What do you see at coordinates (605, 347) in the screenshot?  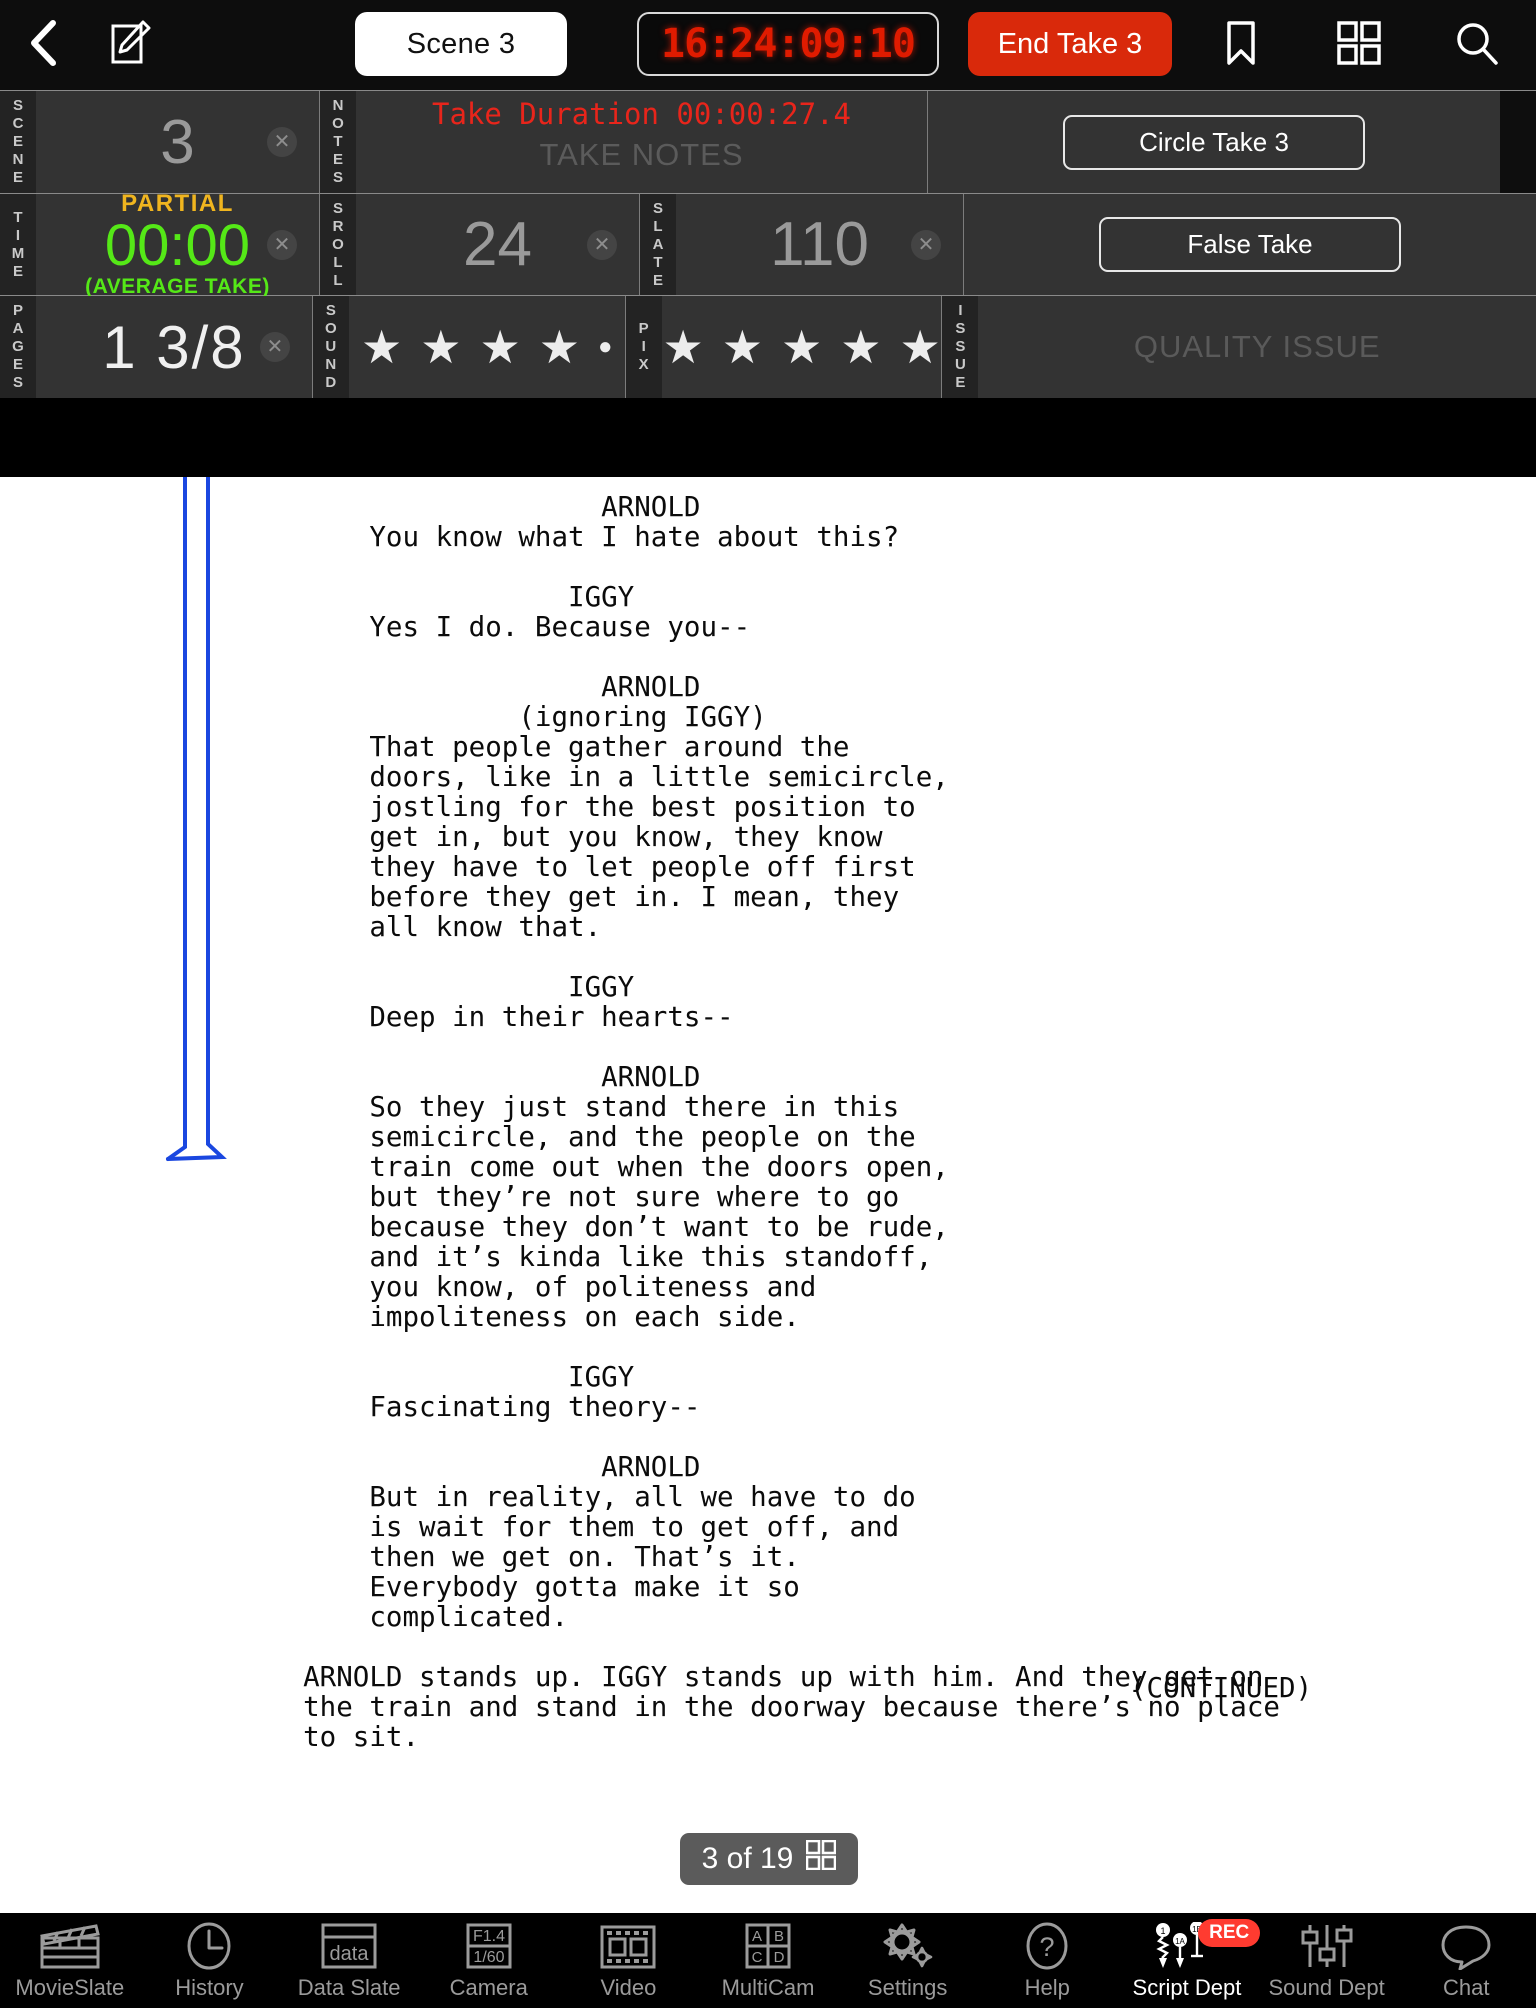 I see `star-empty-icon: ●` at bounding box center [605, 347].